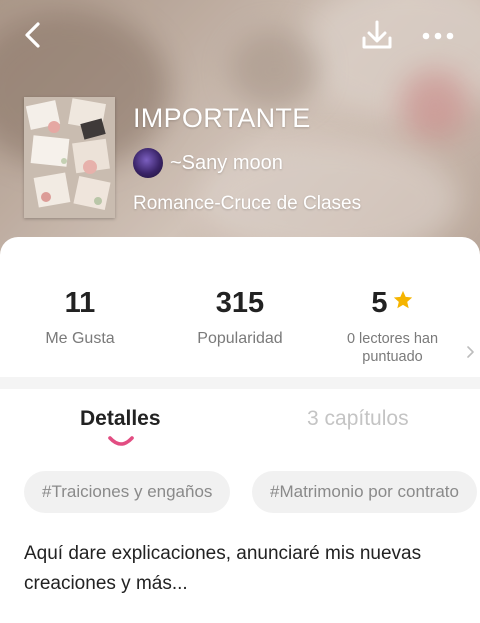 This screenshot has height=623, width=480. I want to click on tab-details: Detalles, so click(120, 419).